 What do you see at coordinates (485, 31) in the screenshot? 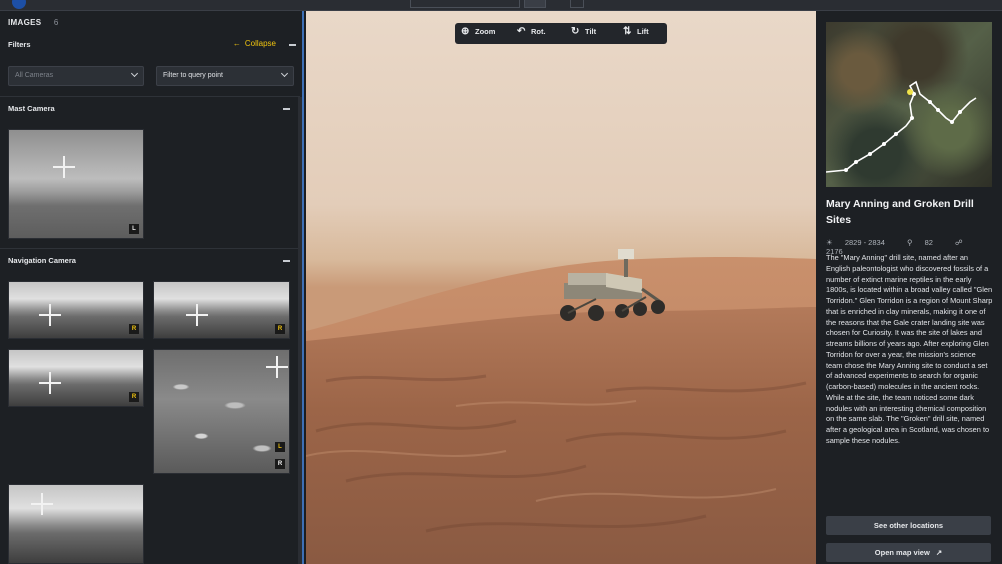
I see `zoom-label: Zoom` at bounding box center [485, 31].